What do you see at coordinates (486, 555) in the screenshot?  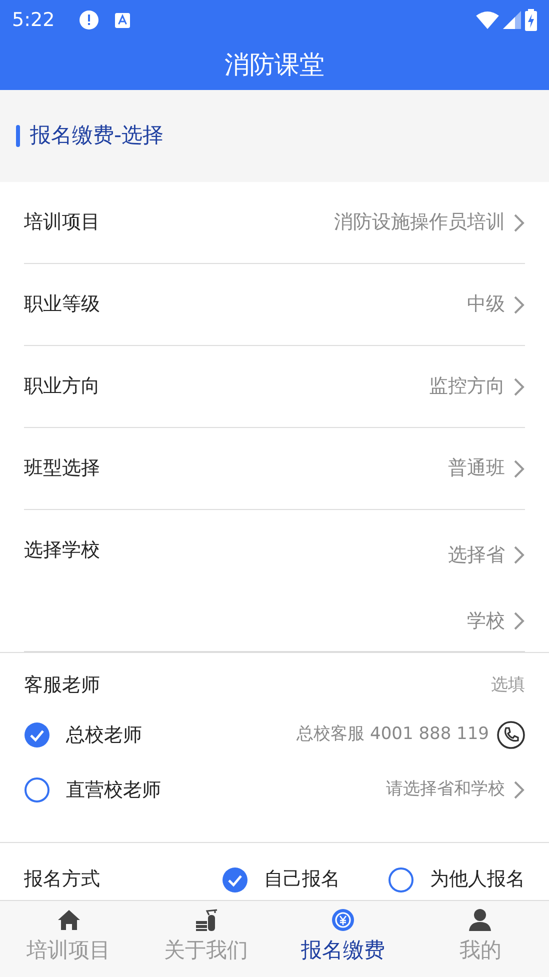 I see `field-selector: 选择省` at bounding box center [486, 555].